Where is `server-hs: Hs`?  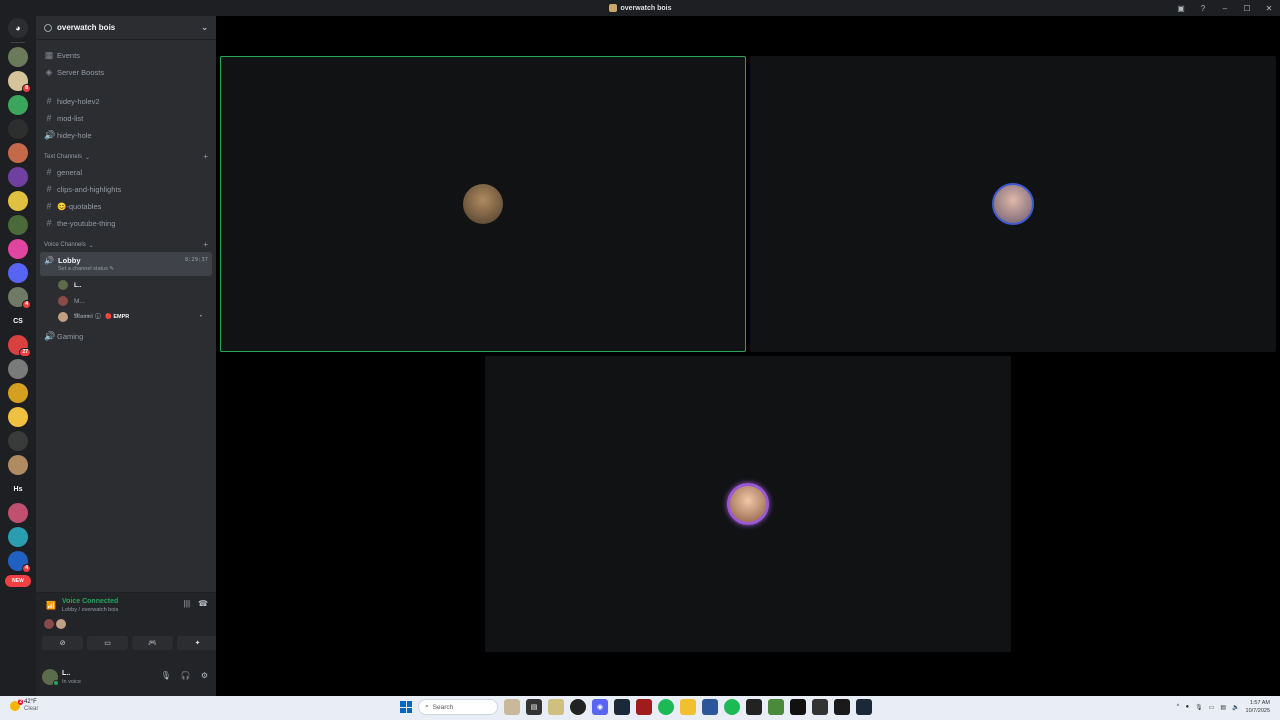 server-hs: Hs is located at coordinates (18, 489).